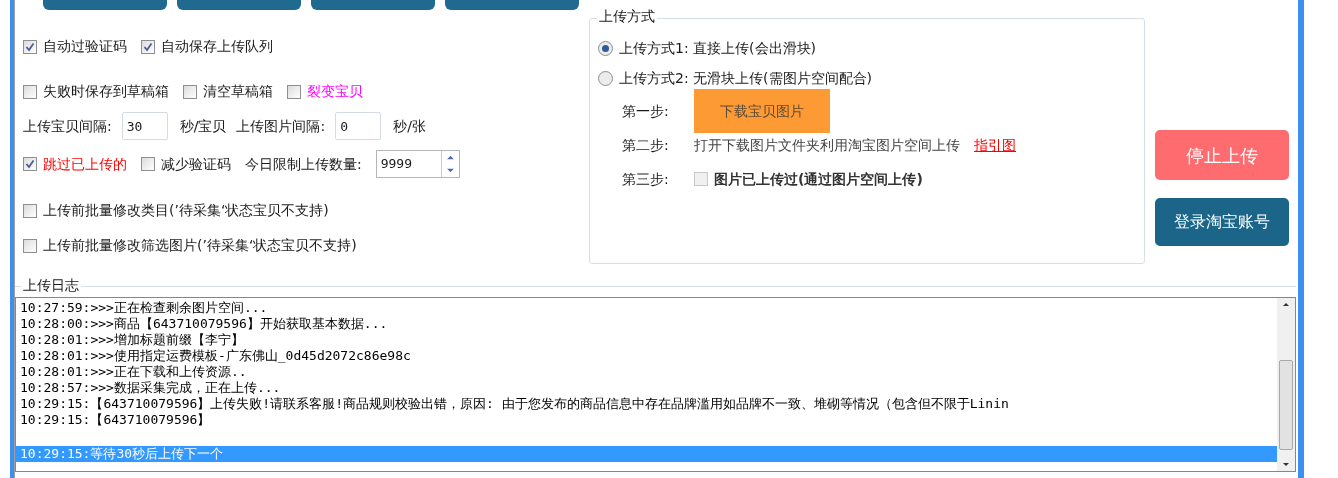 This screenshot has height=478, width=1338. I want to click on group-title: 上传方式, so click(627, 16).